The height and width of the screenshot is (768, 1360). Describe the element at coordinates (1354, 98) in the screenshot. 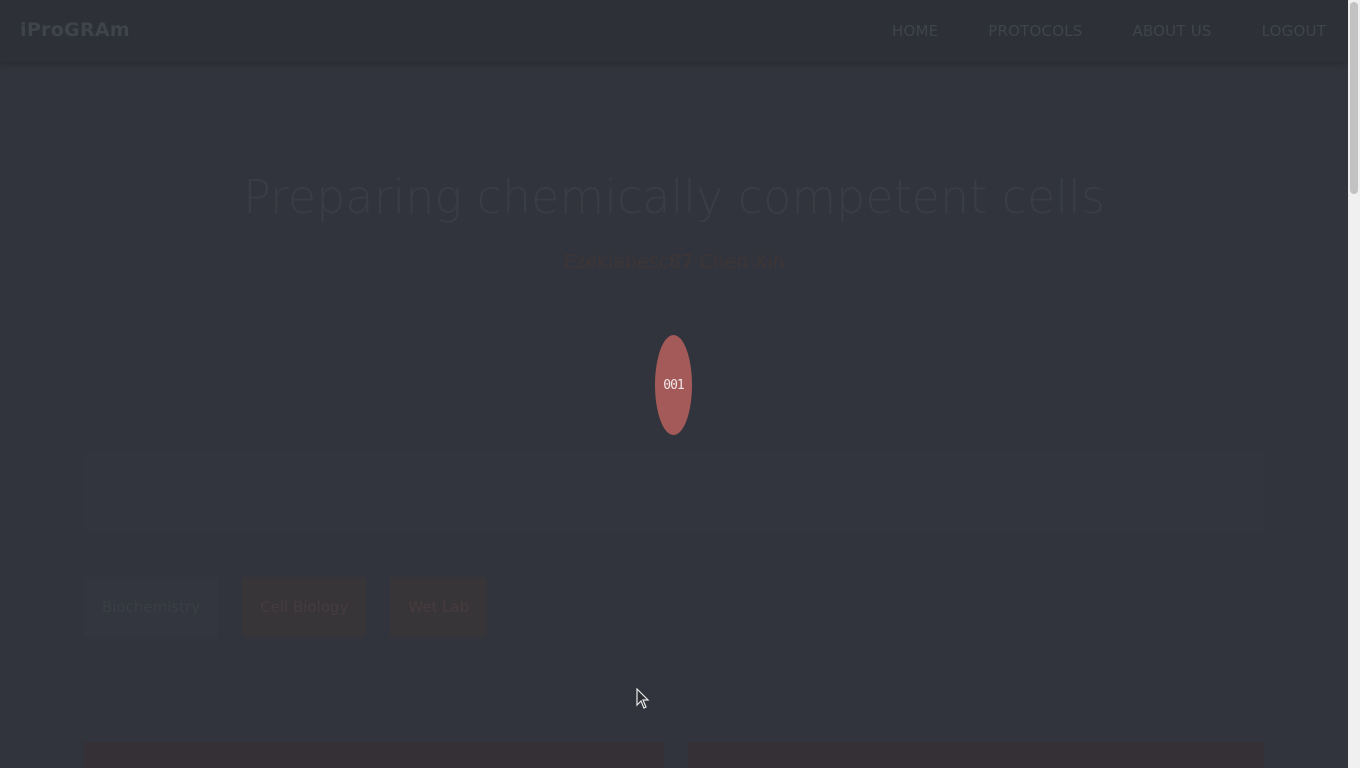

I see `scrollbar-thumb` at that location.